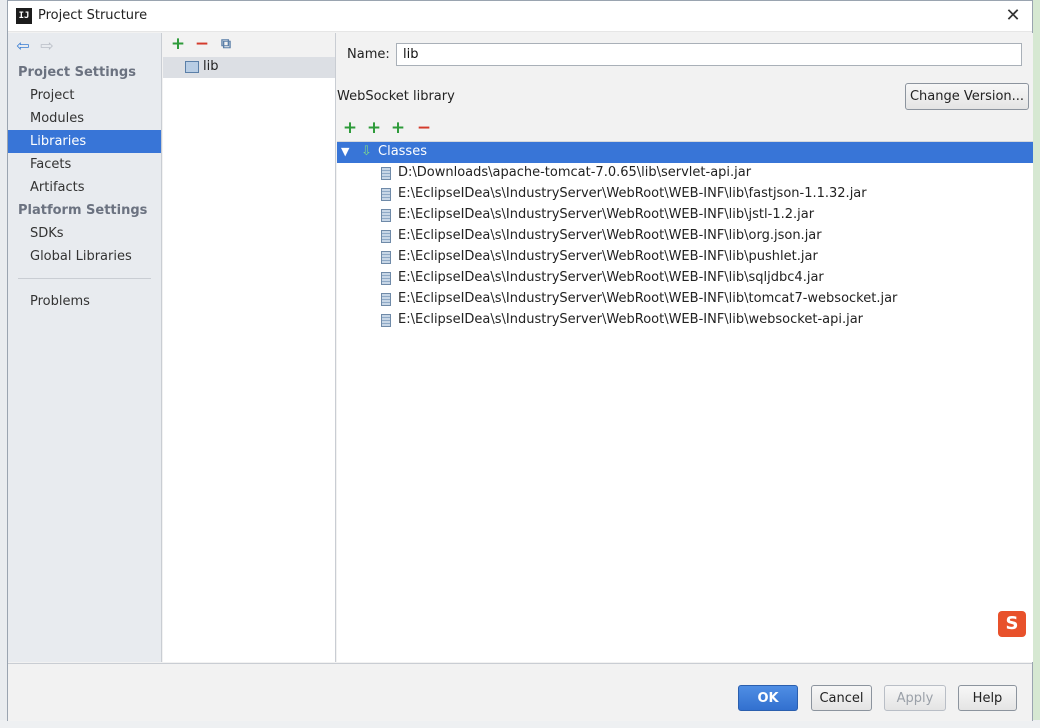 Image resolution: width=1040 pixels, height=728 pixels. What do you see at coordinates (841, 698) in the screenshot?
I see `cancel-button: Cancel` at bounding box center [841, 698].